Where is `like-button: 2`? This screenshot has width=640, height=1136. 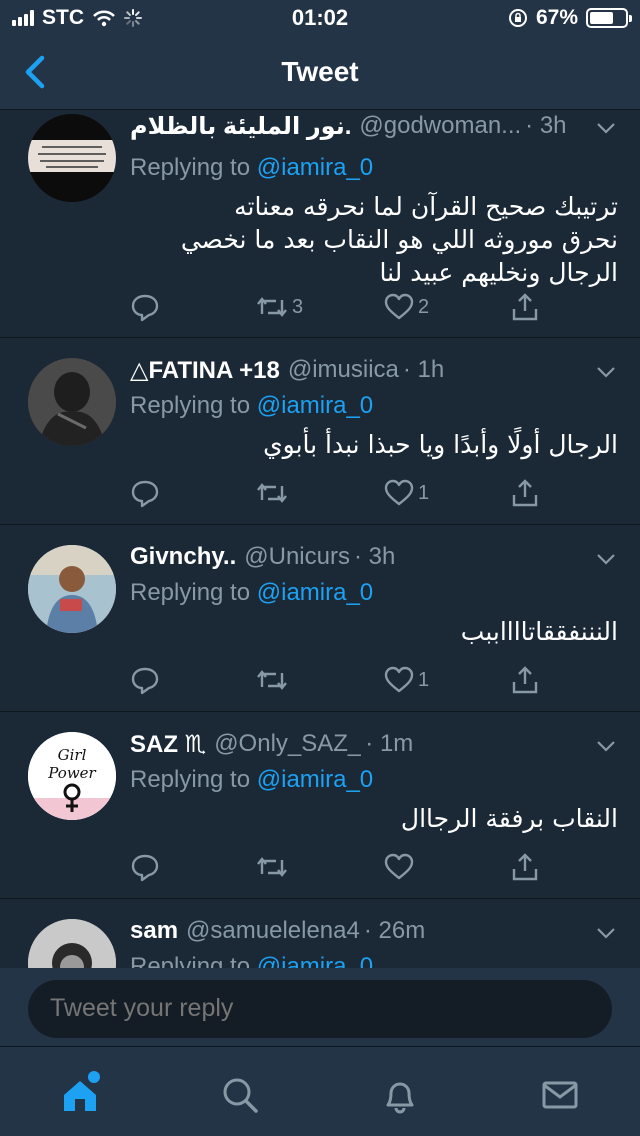
like-button: 2 is located at coordinates (406, 307).